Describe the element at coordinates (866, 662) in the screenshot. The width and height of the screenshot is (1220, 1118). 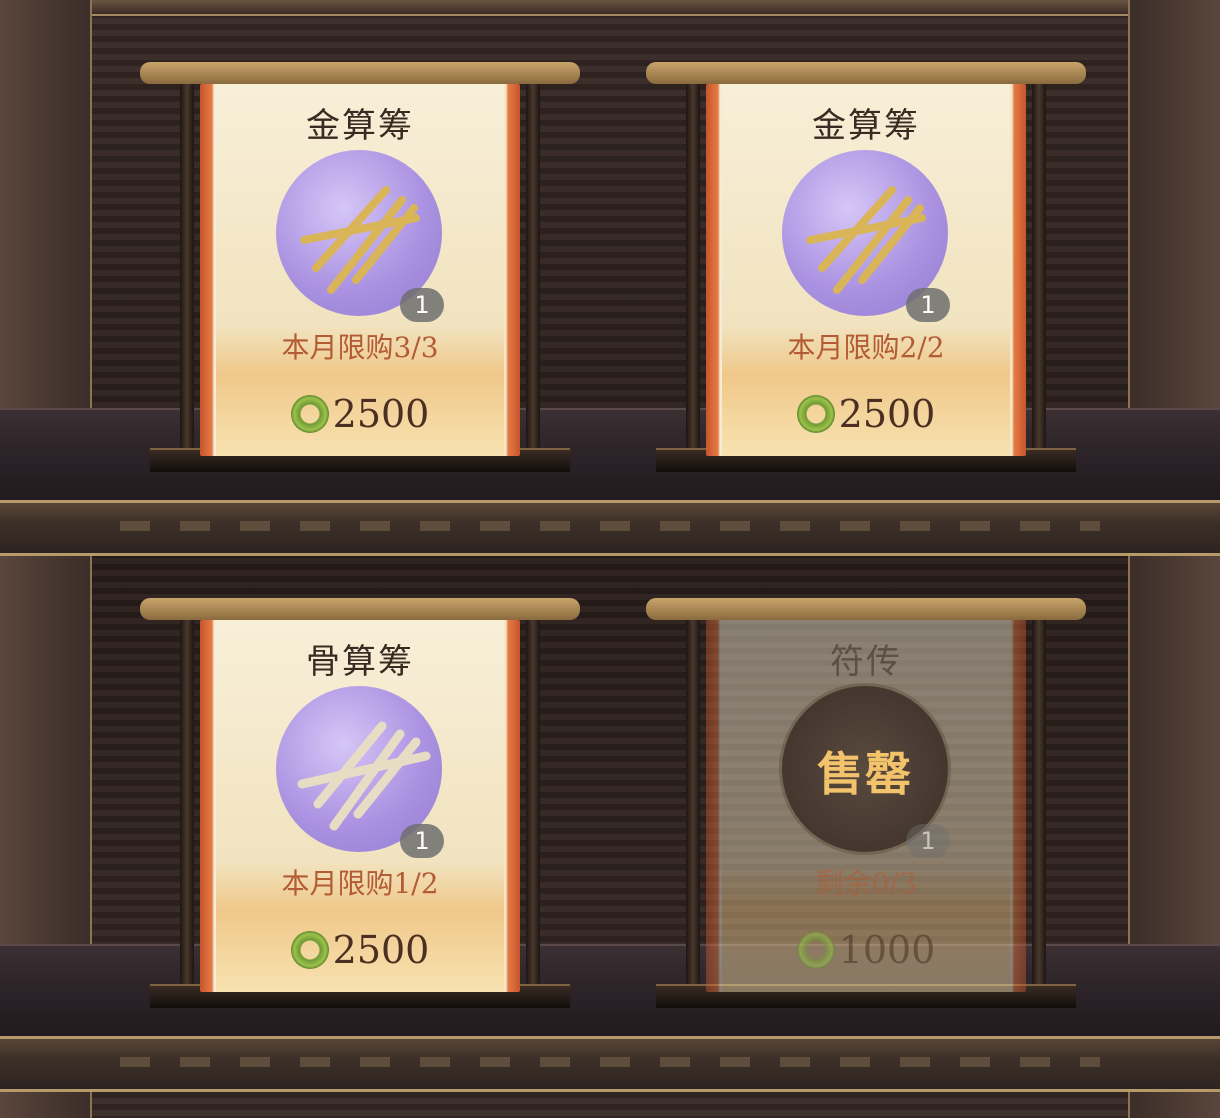
I see `item-name: 符传` at that location.